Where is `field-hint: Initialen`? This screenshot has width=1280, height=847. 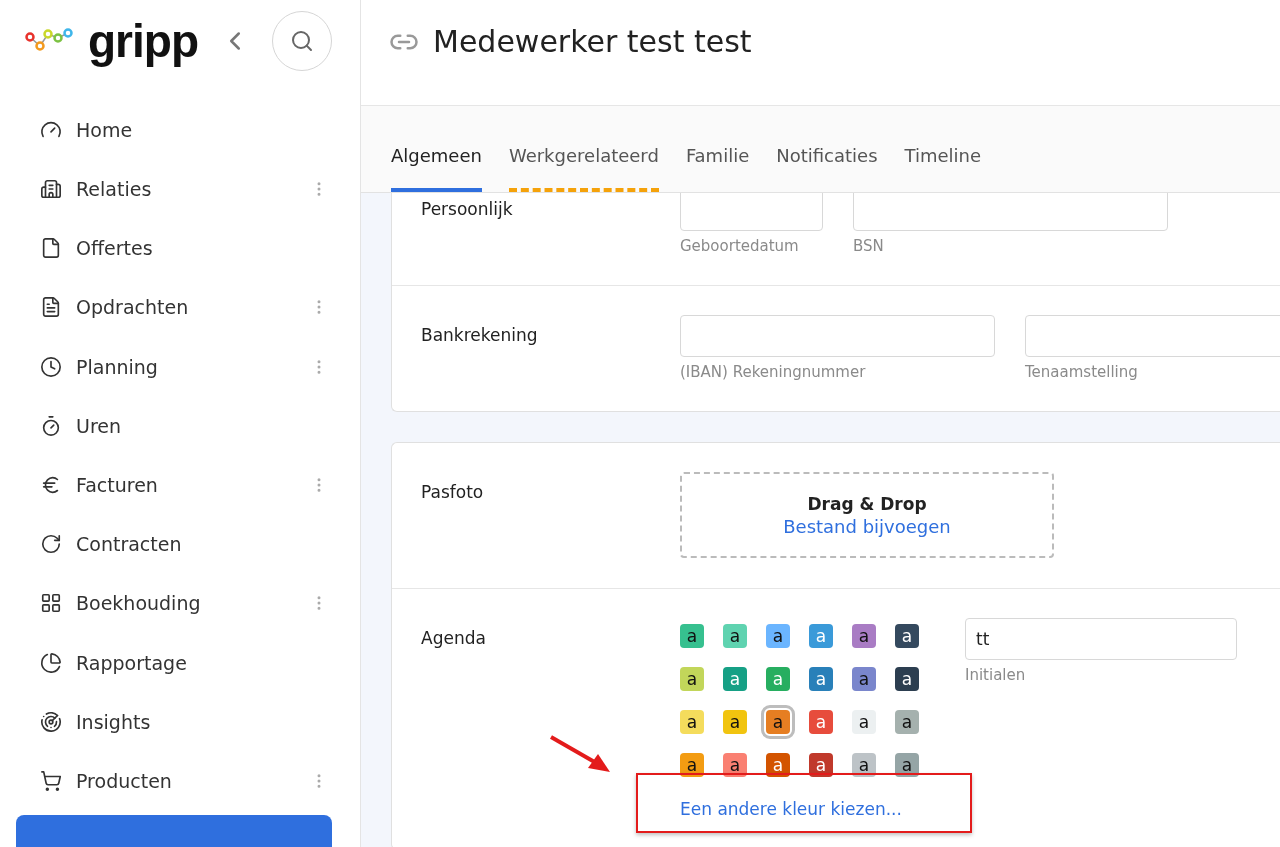 field-hint: Initialen is located at coordinates (996, 675).